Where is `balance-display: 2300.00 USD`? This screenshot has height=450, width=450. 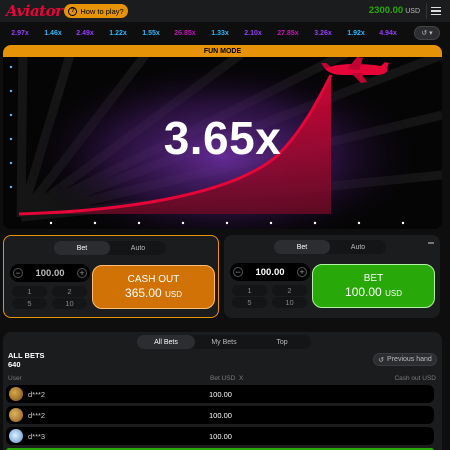
balance-display: 2300.00 USD is located at coordinates (394, 10).